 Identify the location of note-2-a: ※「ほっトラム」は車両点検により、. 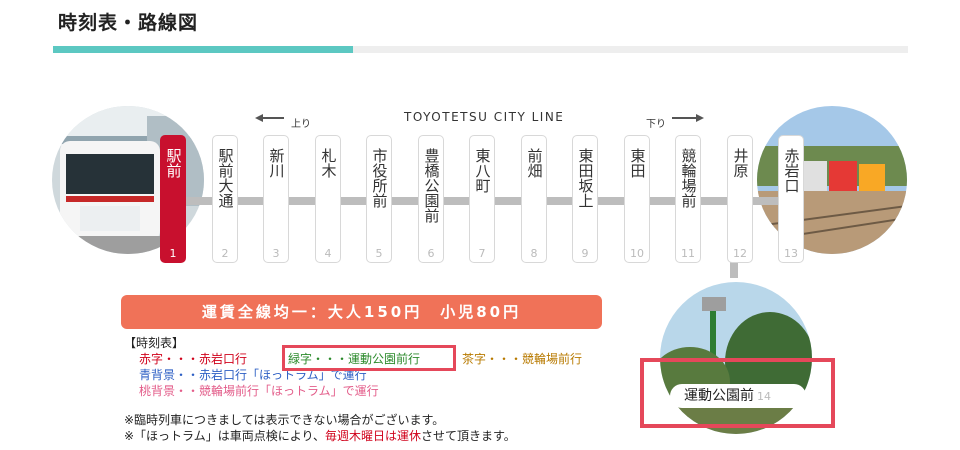
(224, 436).